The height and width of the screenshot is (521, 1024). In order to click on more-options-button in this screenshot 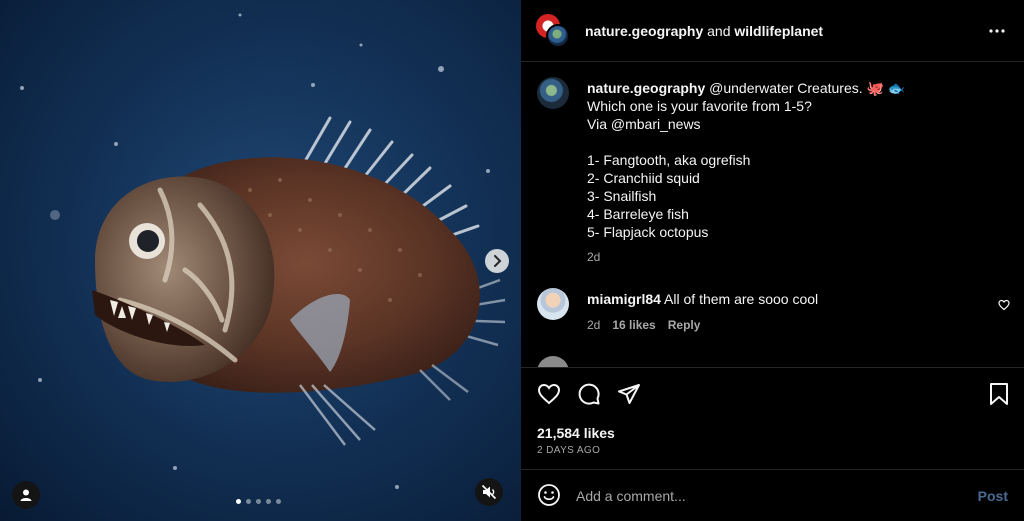, I will do `click(997, 33)`.